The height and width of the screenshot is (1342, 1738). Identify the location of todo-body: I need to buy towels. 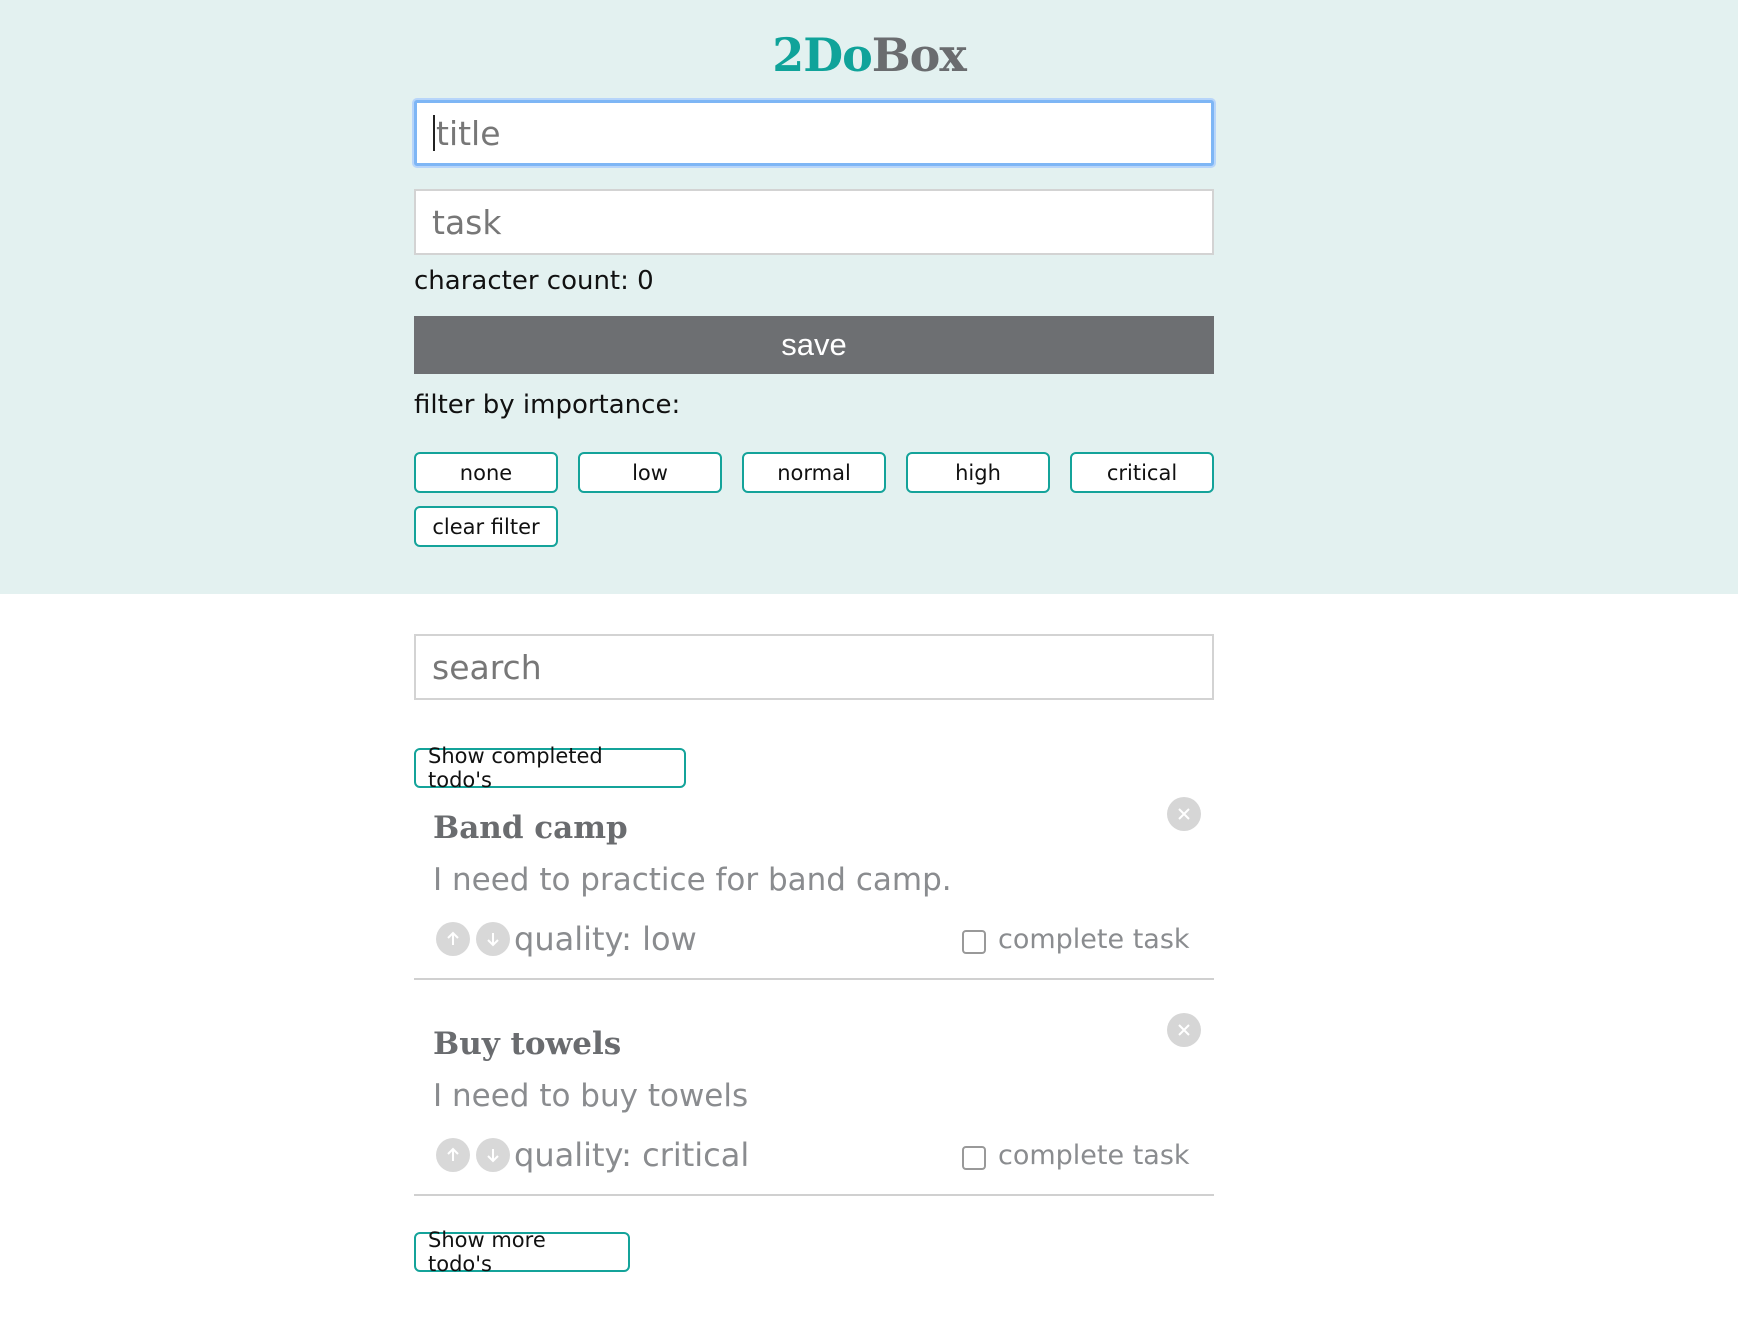
(590, 1096).